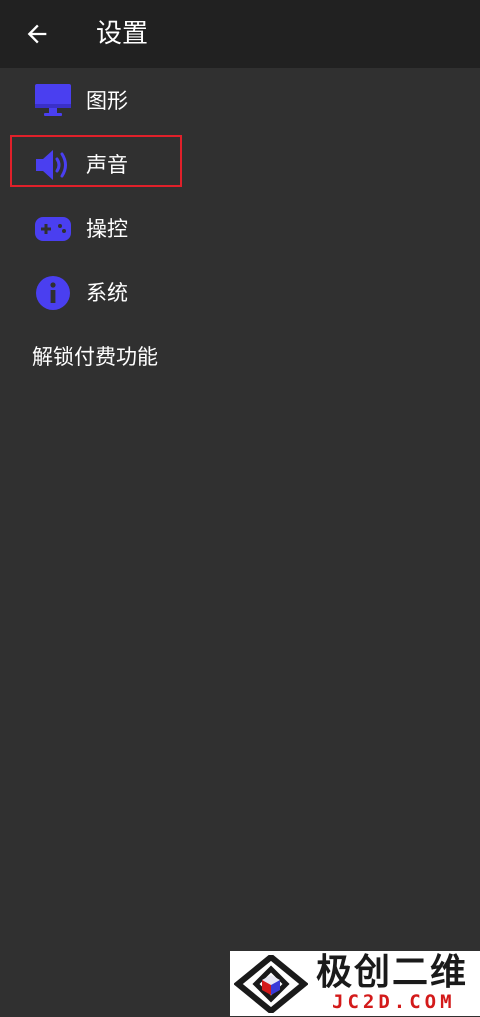  I want to click on arrow-back-icon, so click(37, 34).